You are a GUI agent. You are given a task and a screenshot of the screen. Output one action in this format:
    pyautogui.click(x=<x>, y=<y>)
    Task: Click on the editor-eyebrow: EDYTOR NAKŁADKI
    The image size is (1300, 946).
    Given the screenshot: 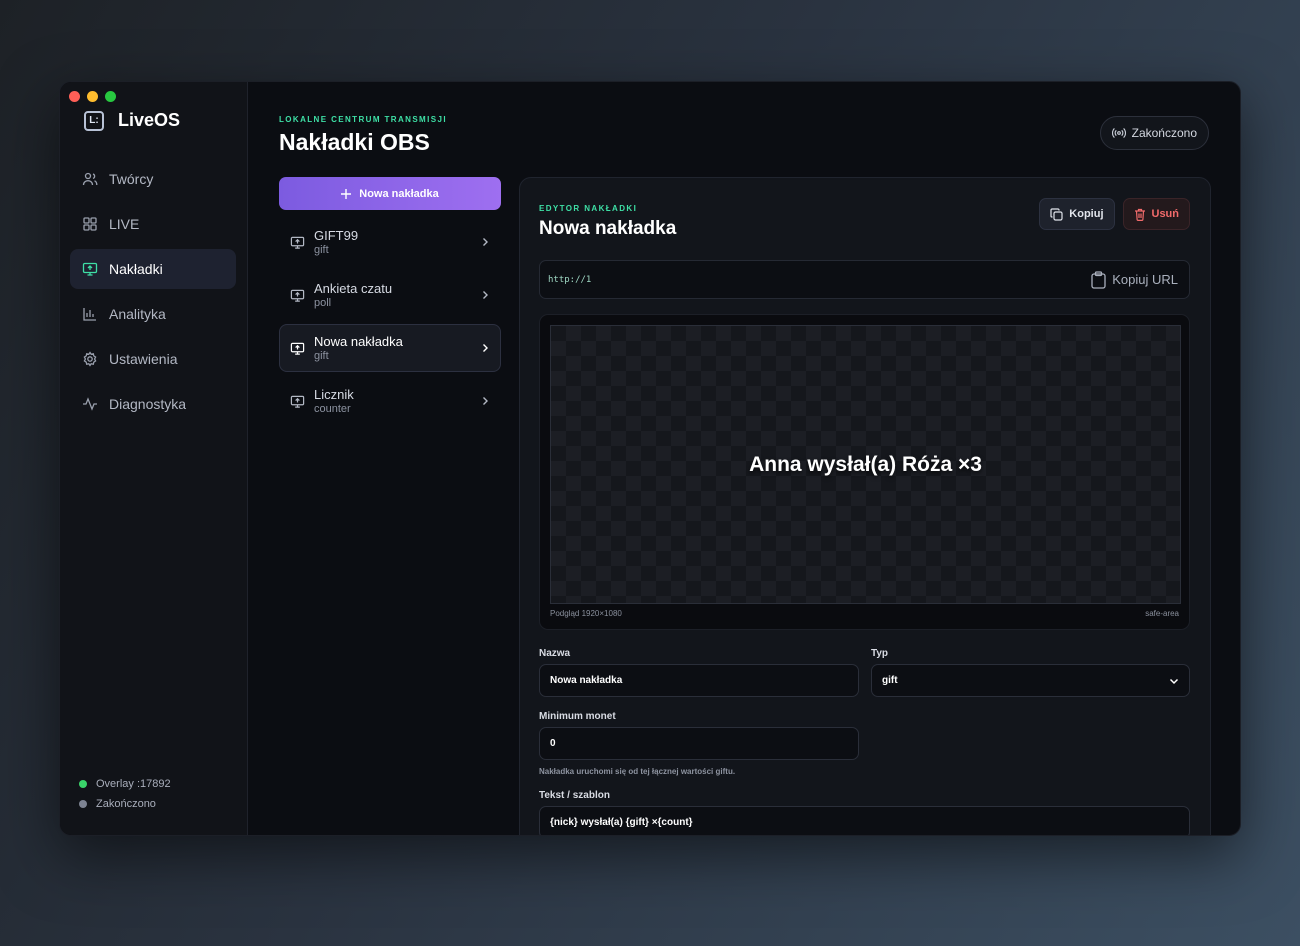 What is the action you would take?
    pyautogui.click(x=588, y=208)
    